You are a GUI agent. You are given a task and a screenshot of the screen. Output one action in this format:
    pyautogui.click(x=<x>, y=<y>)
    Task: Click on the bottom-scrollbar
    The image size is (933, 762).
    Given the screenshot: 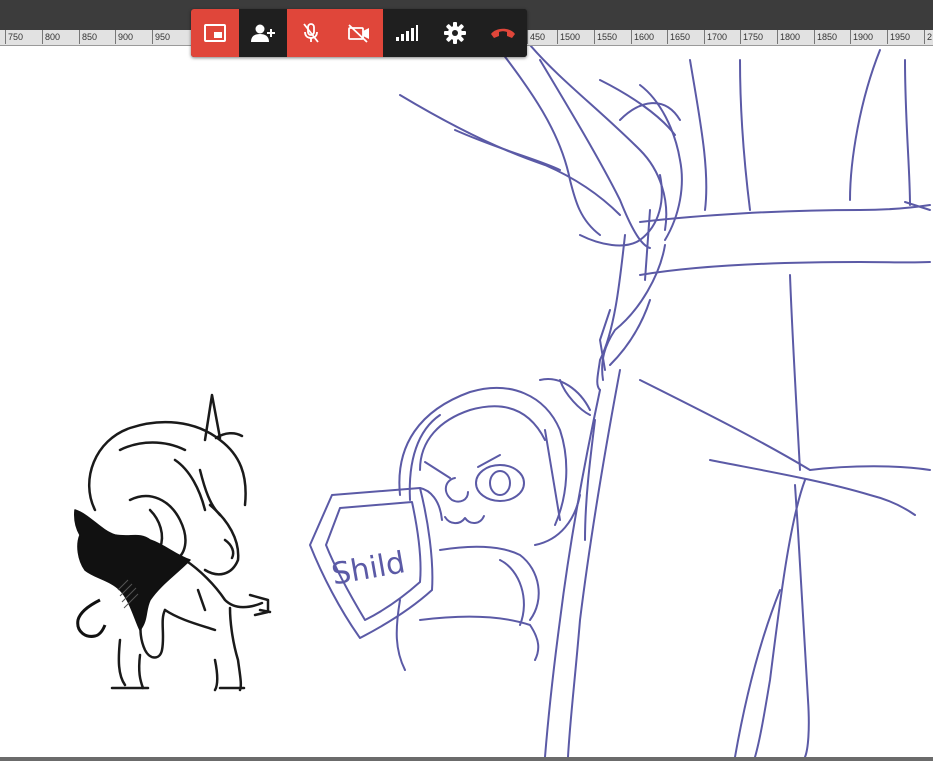 What is the action you would take?
    pyautogui.click(x=466, y=759)
    